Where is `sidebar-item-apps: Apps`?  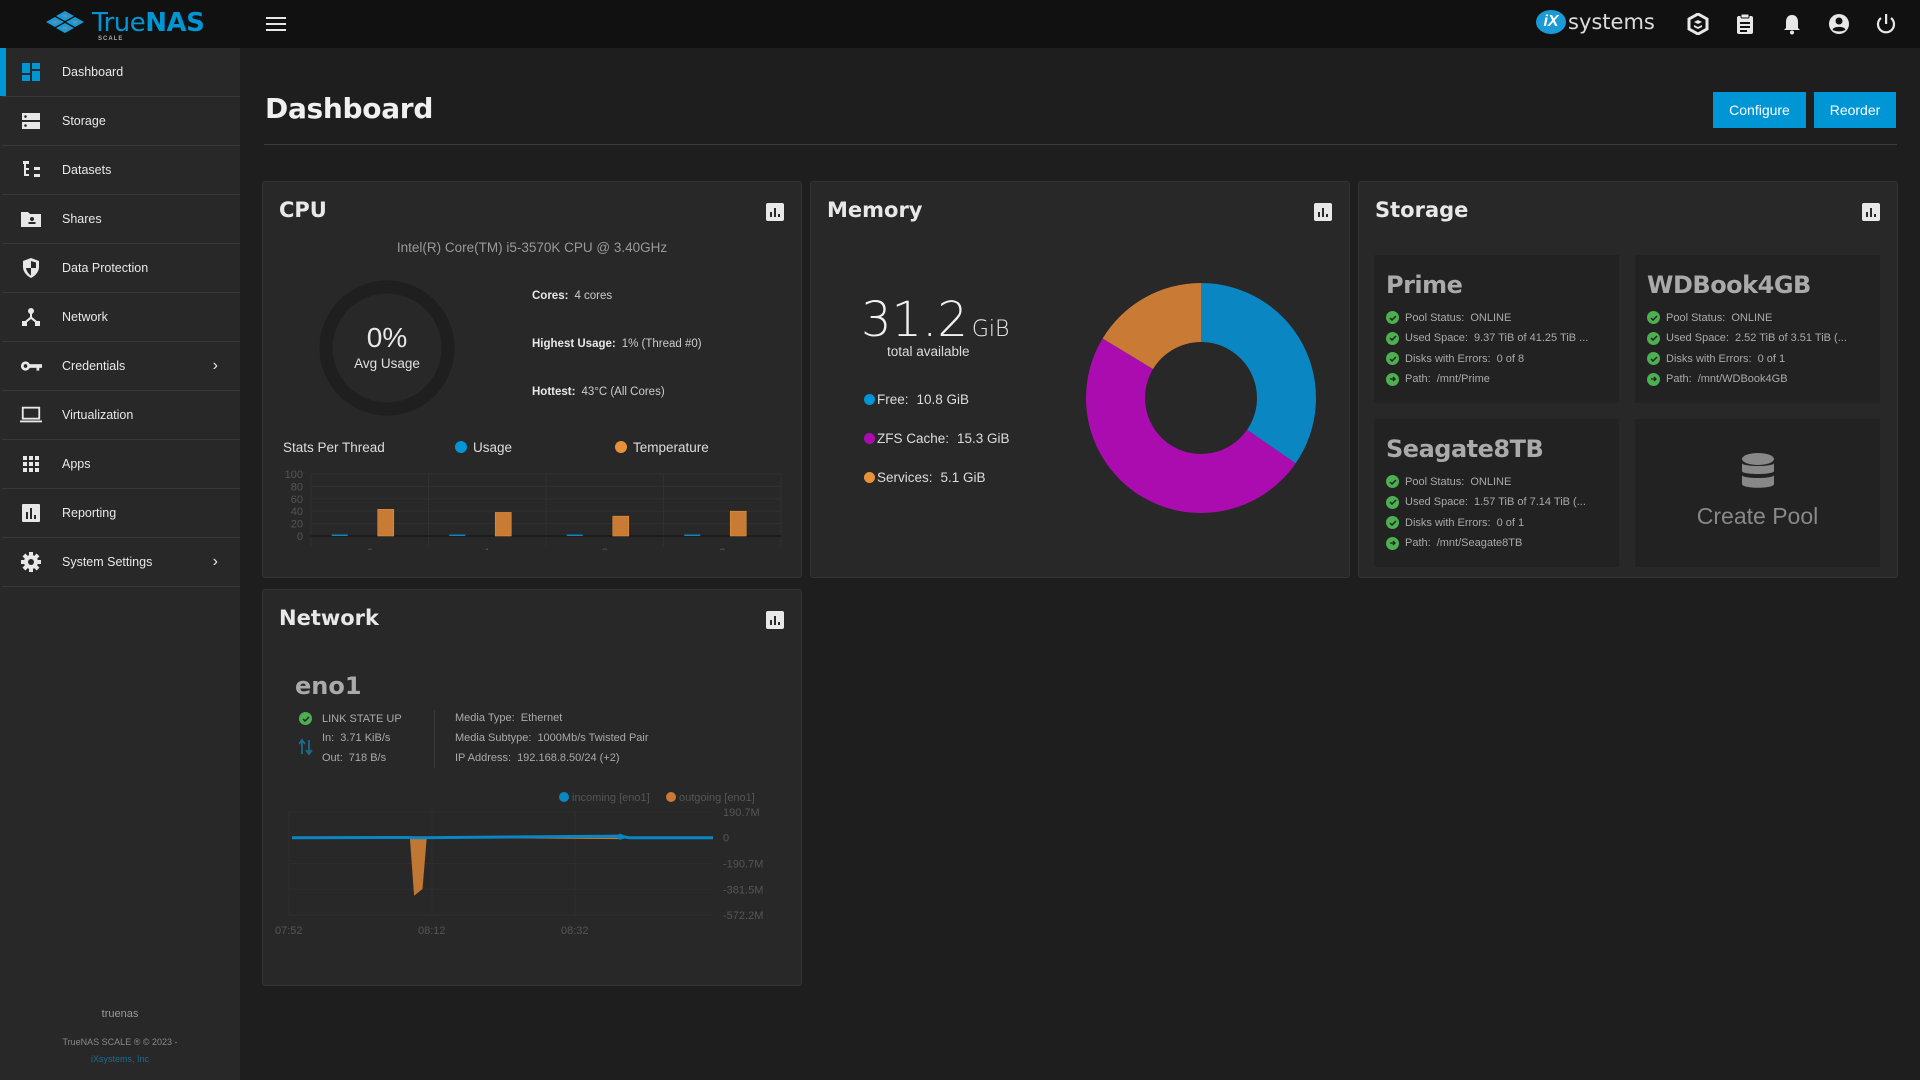
sidebar-item-apps: Apps is located at coordinates (121, 464).